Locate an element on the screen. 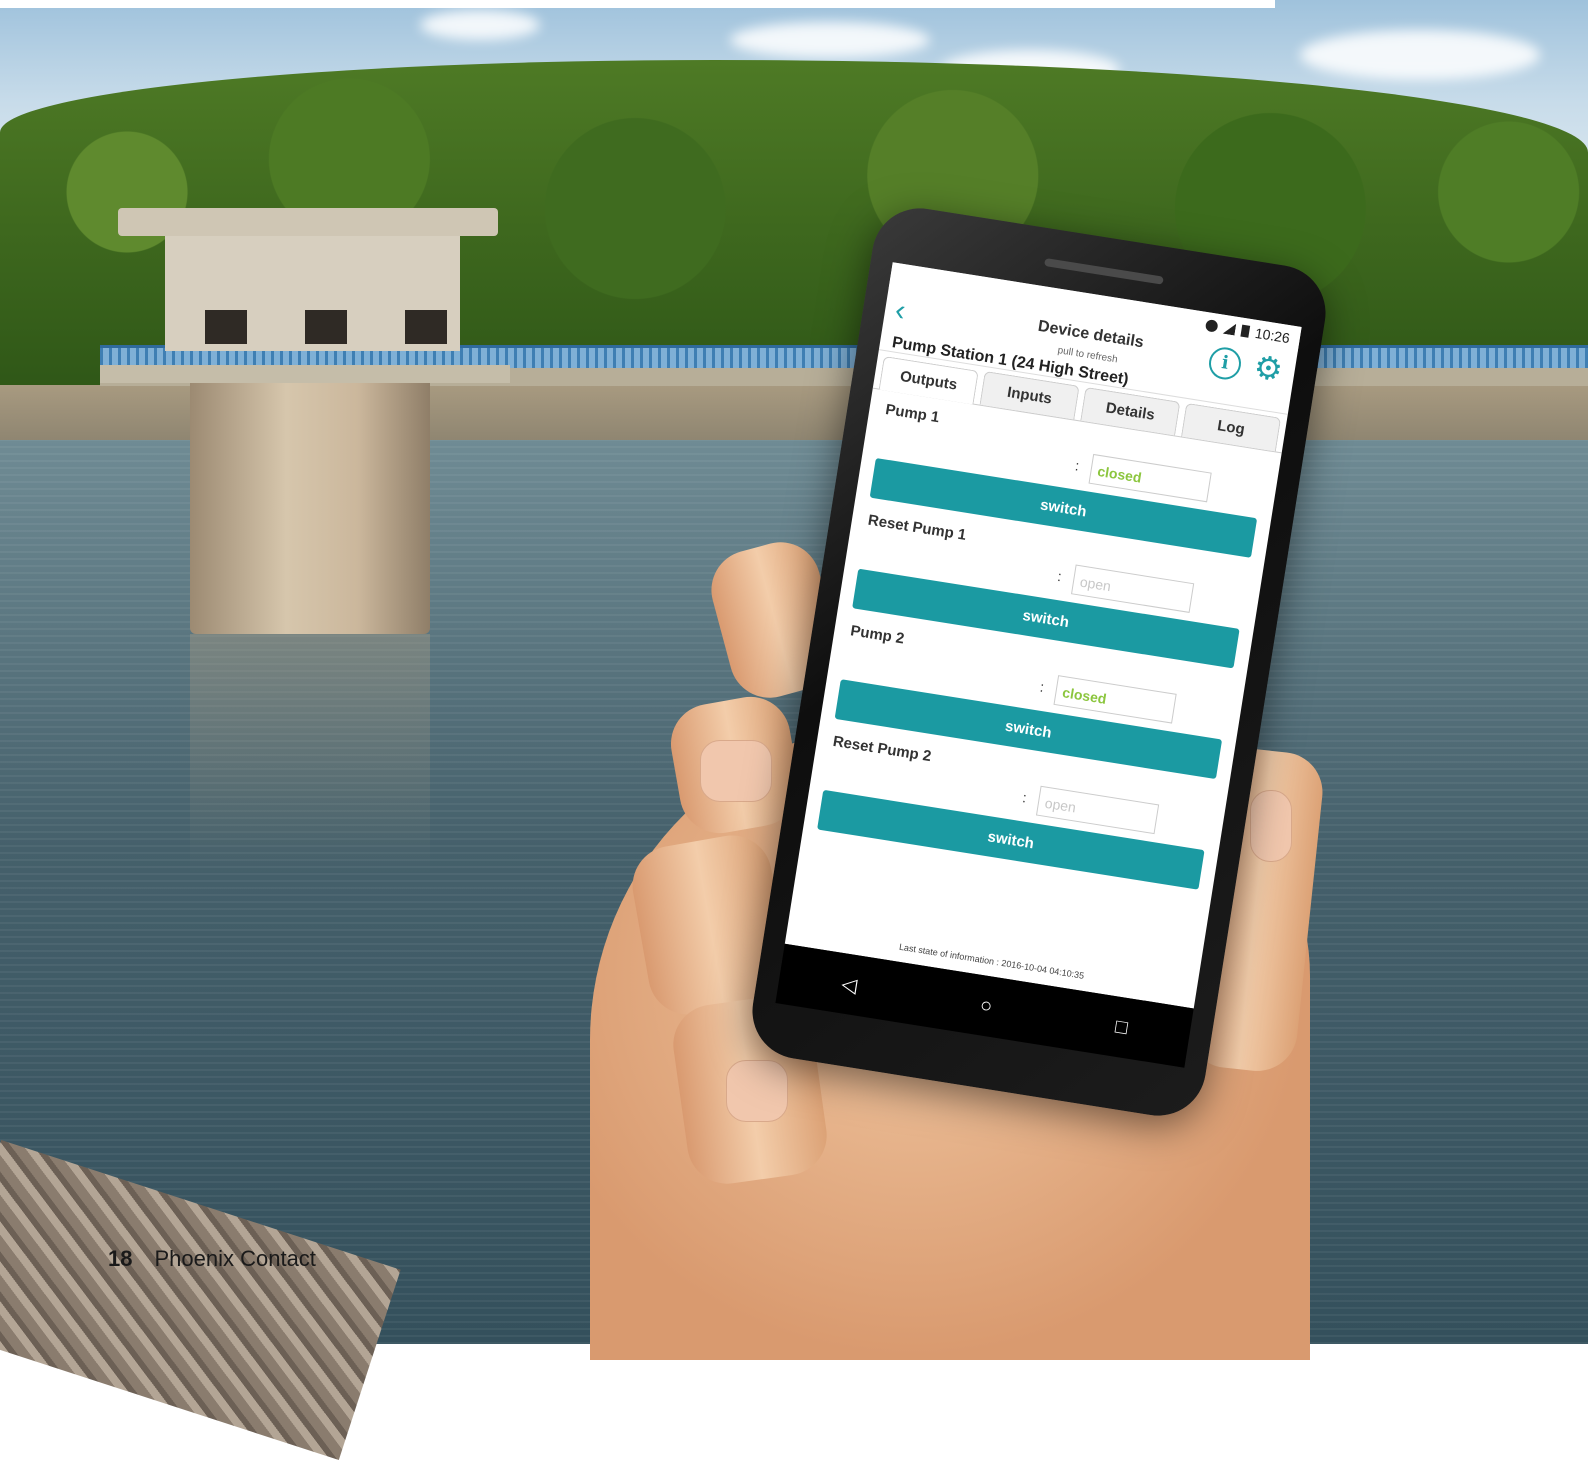 The image size is (1588, 1460). tower-reflection is located at coordinates (310, 754).